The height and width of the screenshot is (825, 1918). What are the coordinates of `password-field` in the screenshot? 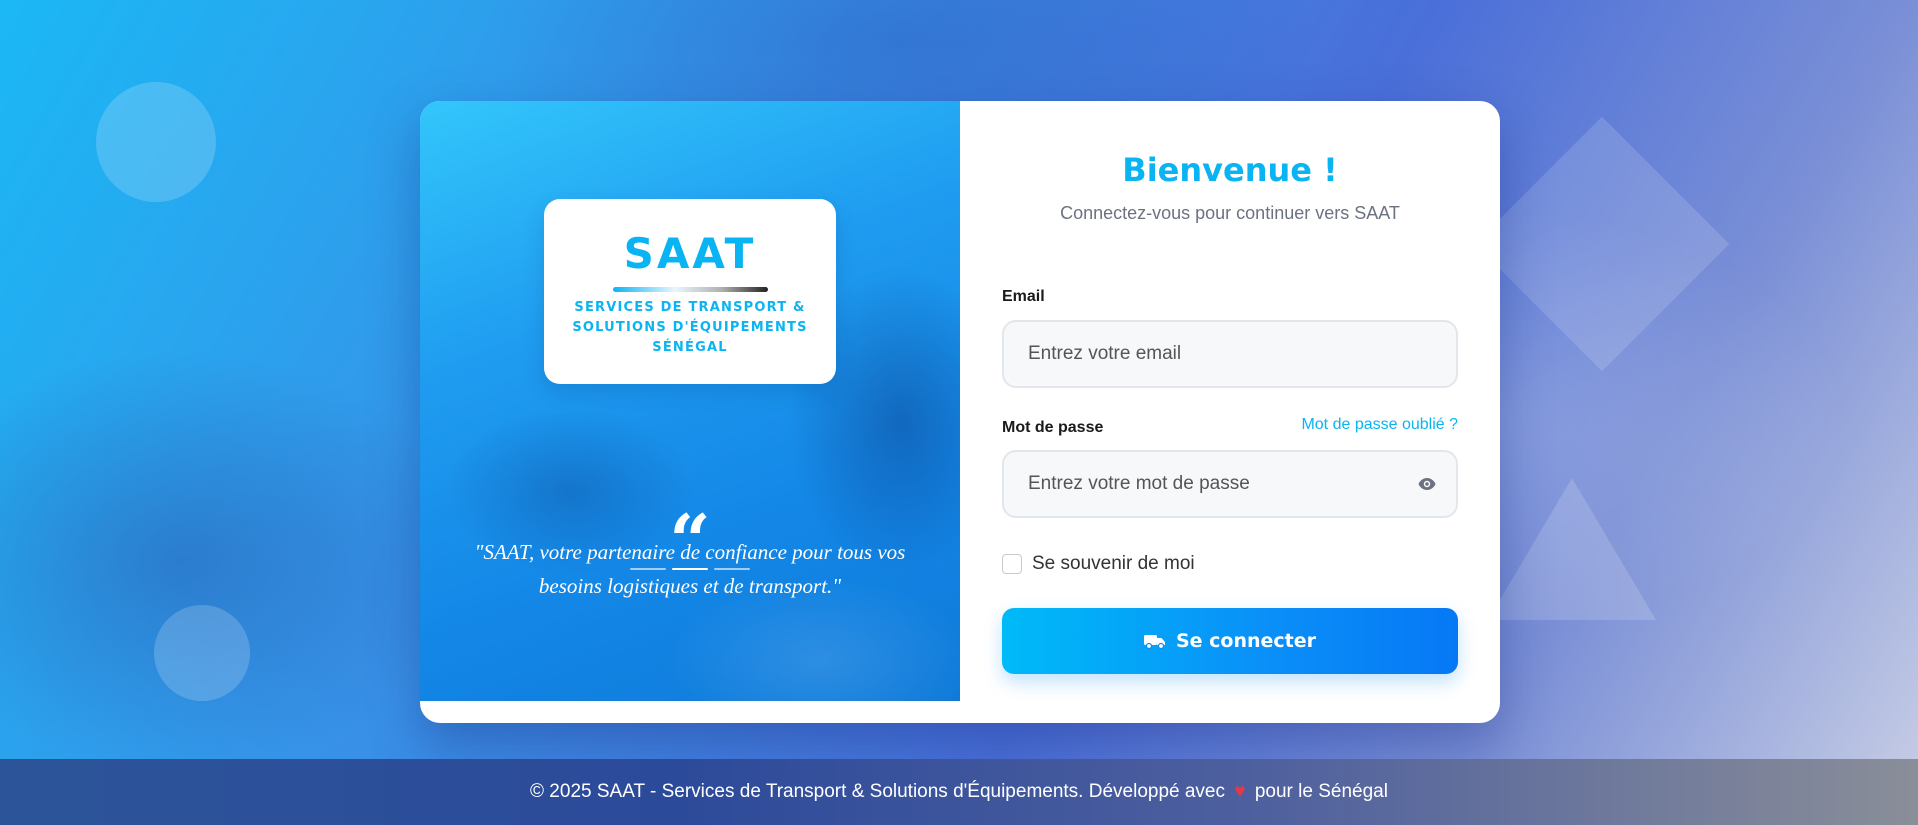 It's located at (1230, 484).